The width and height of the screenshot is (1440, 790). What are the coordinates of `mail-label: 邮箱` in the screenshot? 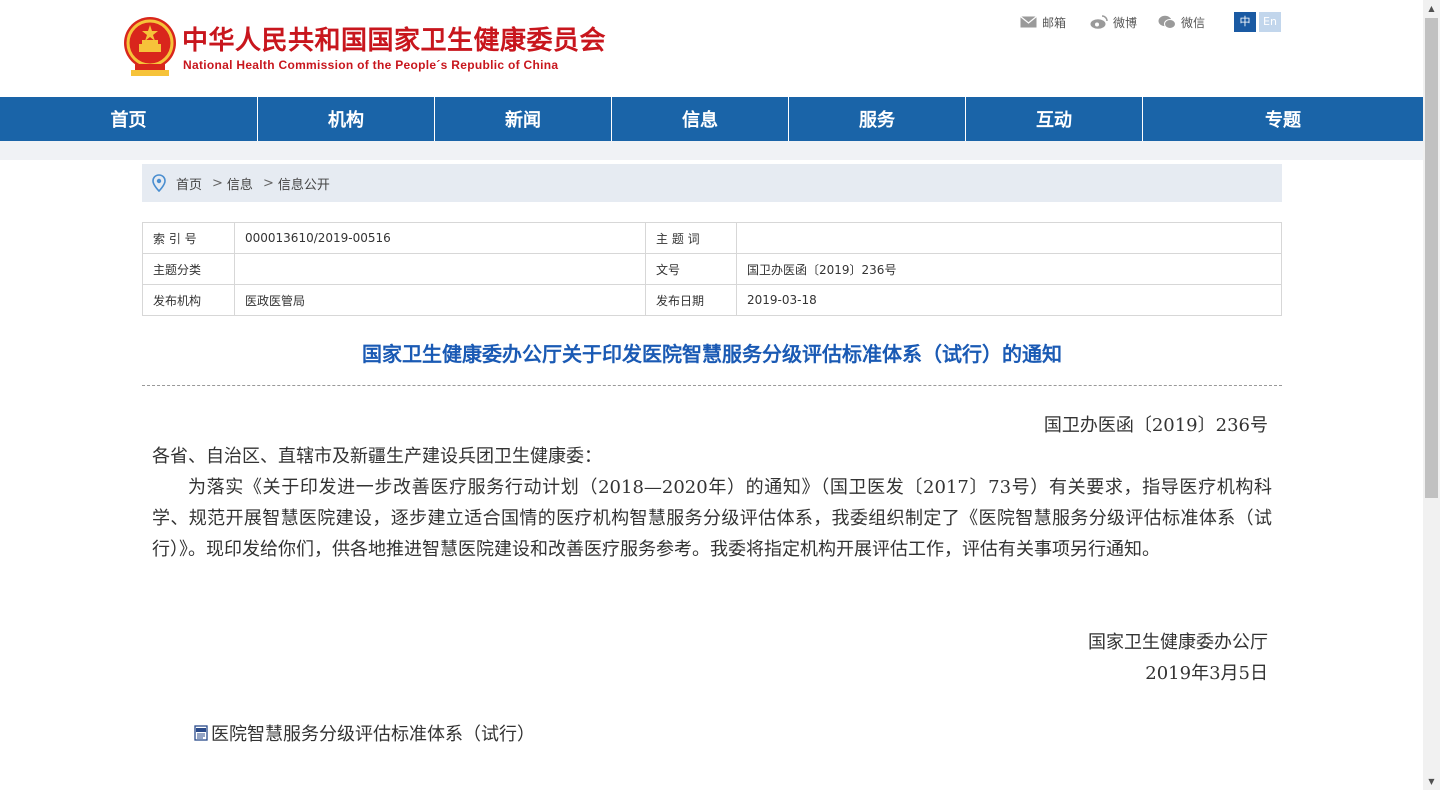 It's located at (1054, 22).